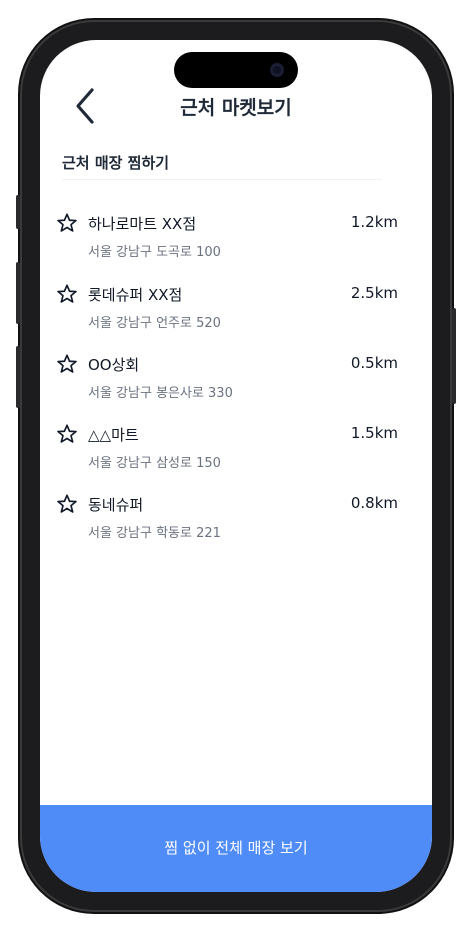  What do you see at coordinates (142, 224) in the screenshot?
I see `store-name: 하나로마트 XX점` at bounding box center [142, 224].